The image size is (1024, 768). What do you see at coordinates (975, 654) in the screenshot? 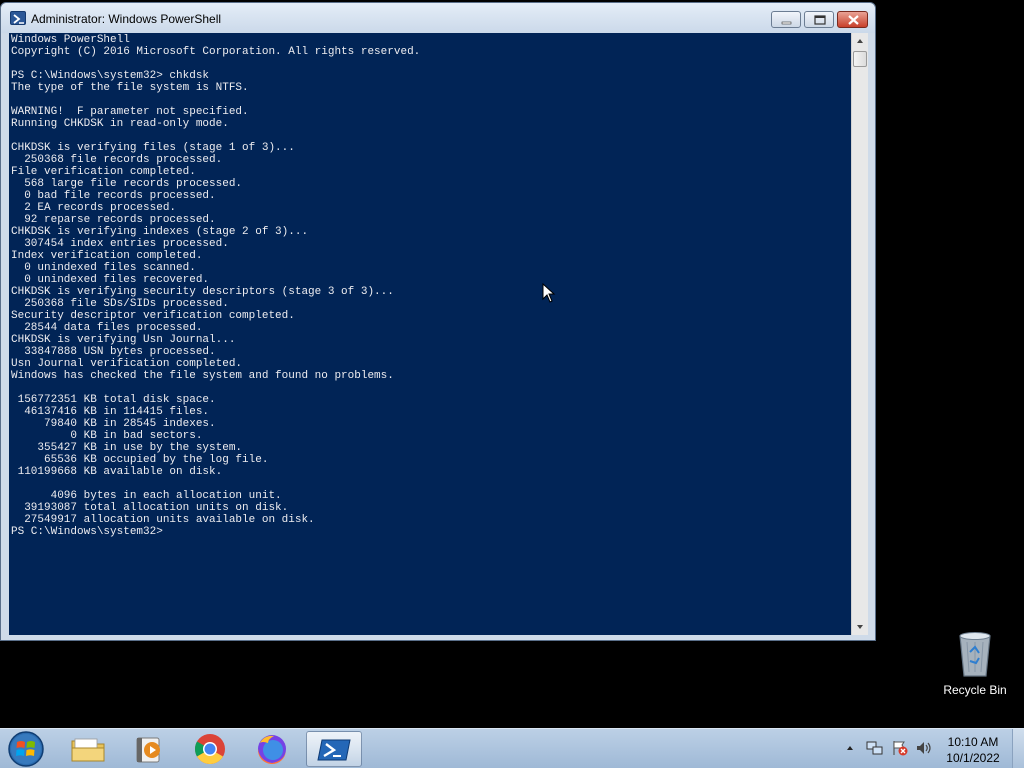
I see `recycle-bin-icon` at bounding box center [975, 654].